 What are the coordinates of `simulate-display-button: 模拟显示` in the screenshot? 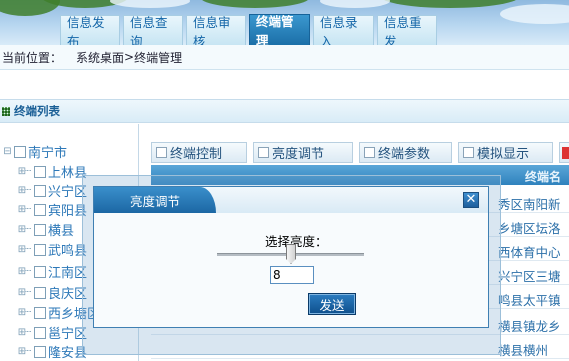 It's located at (505, 152).